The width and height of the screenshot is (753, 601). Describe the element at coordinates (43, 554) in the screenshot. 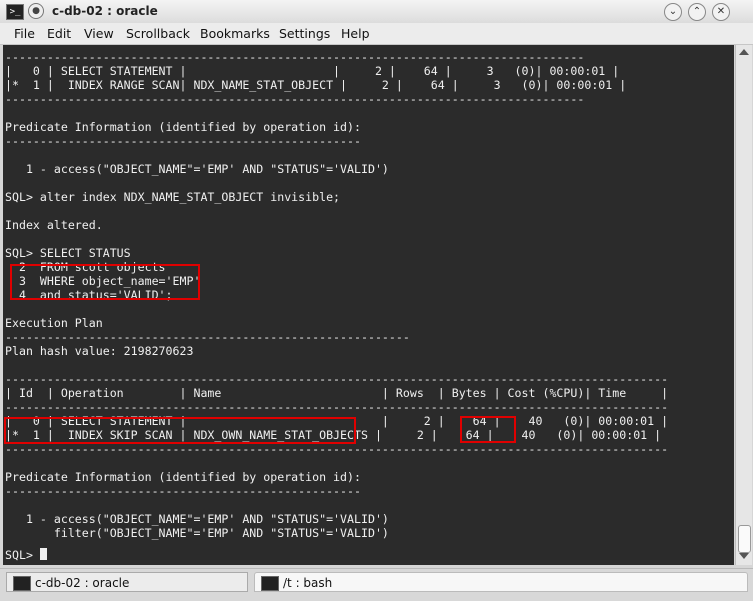

I see `text-cursor` at that location.